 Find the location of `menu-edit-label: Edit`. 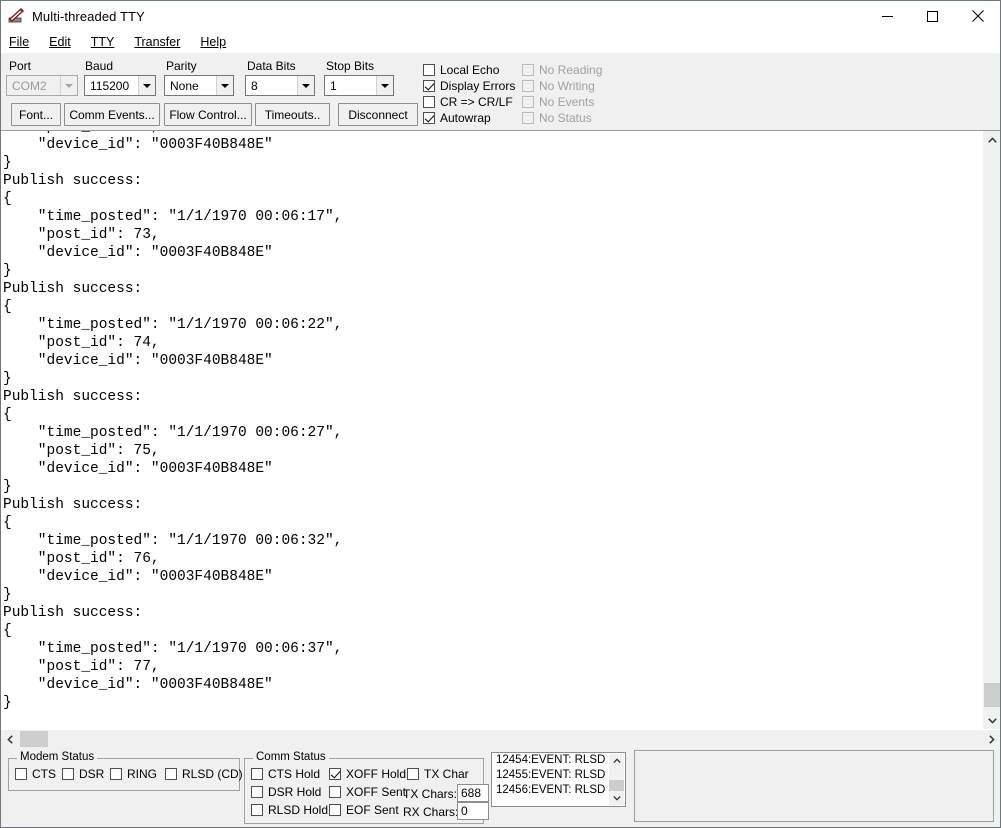

menu-edit-label: Edit is located at coordinates (60, 42).